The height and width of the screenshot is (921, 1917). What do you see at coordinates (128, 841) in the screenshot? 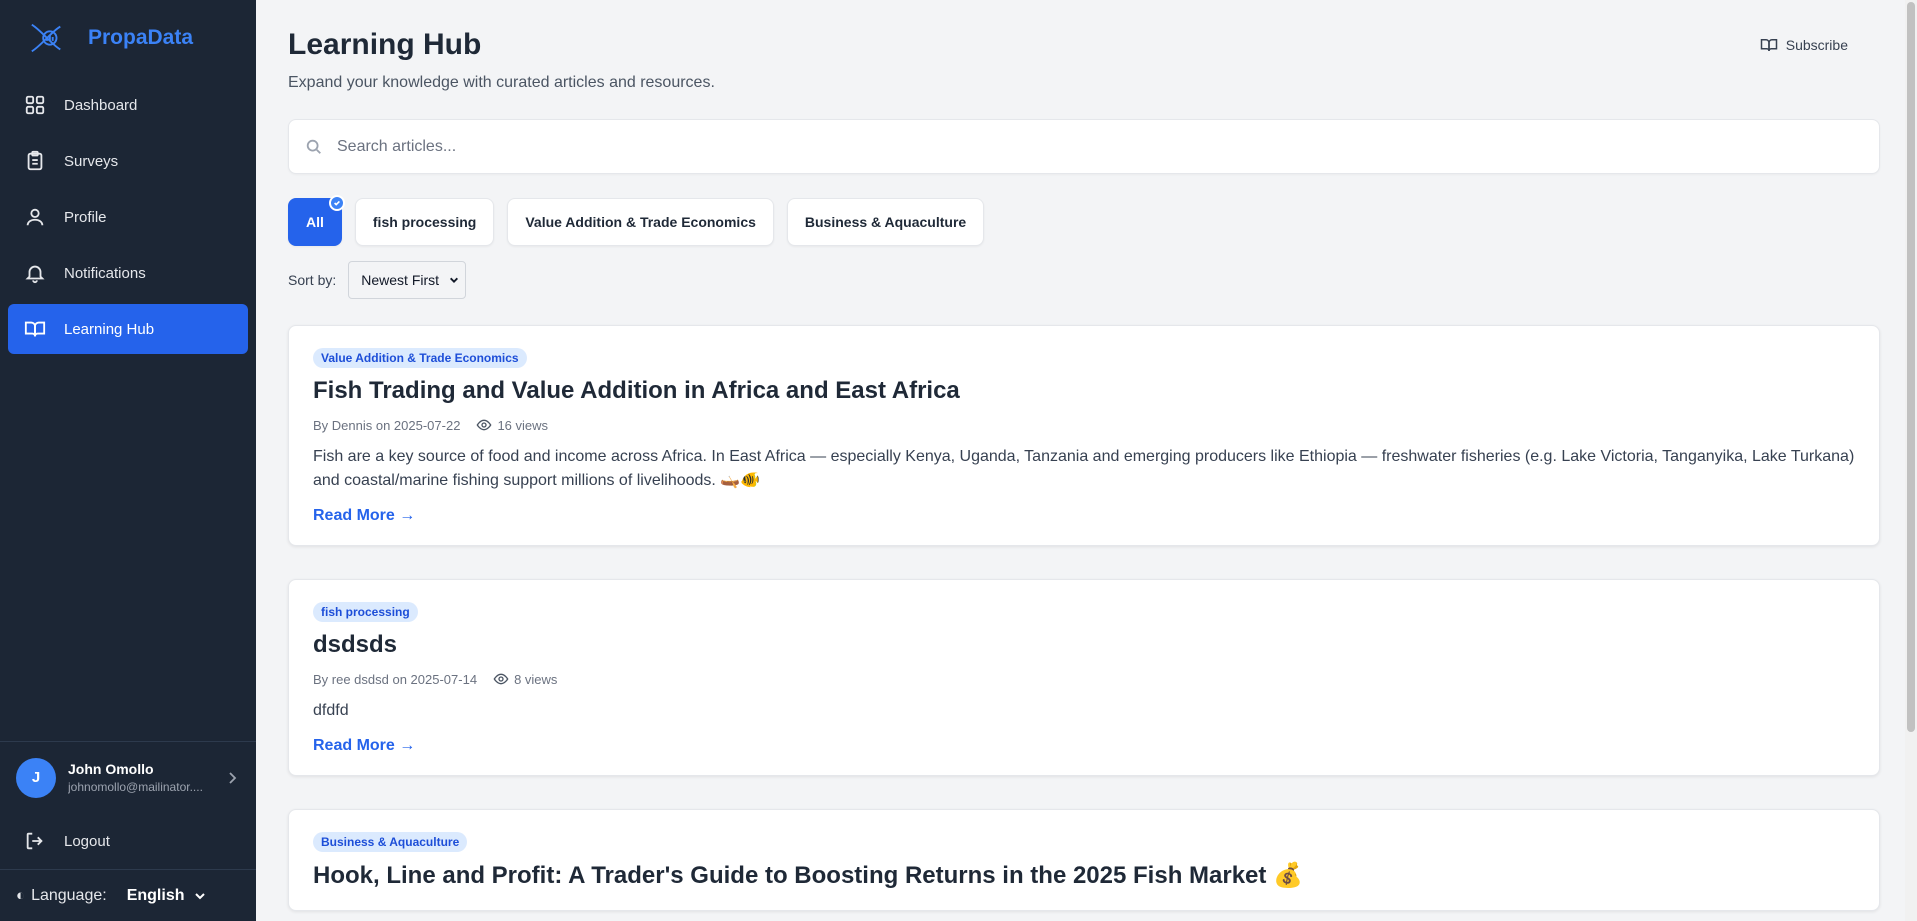
I see `logout-button: Logout` at bounding box center [128, 841].